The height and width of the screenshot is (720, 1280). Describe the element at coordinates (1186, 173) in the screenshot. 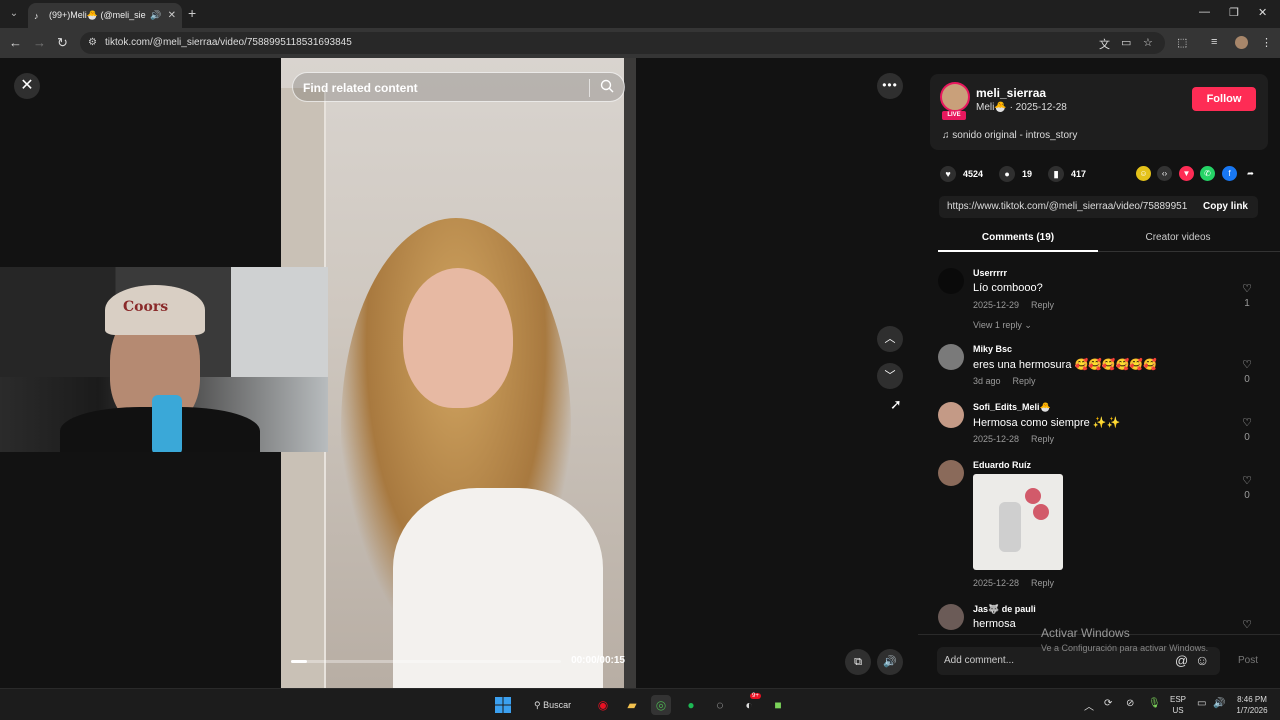

I see `send-share-icon: ▼` at that location.